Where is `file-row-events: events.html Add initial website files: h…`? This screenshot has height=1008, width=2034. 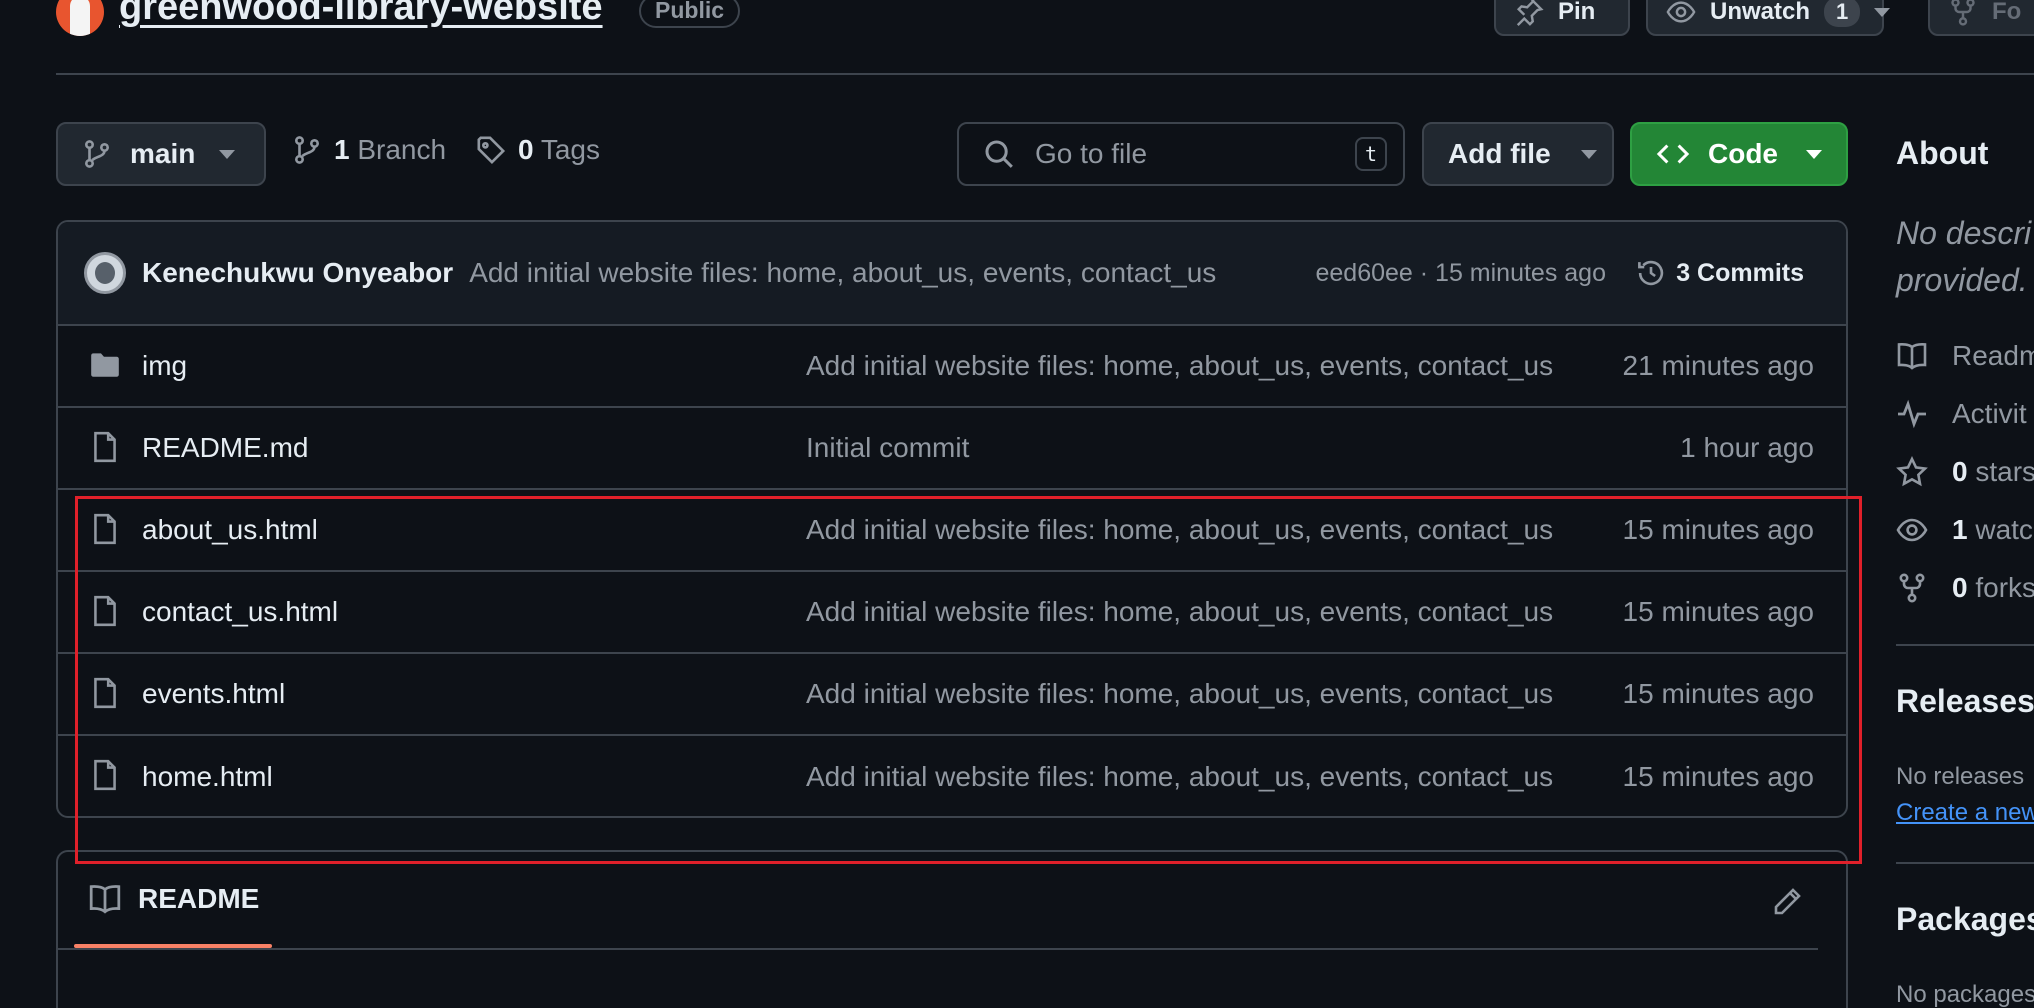
file-row-events: events.html Add initial website files: h… is located at coordinates (952, 695).